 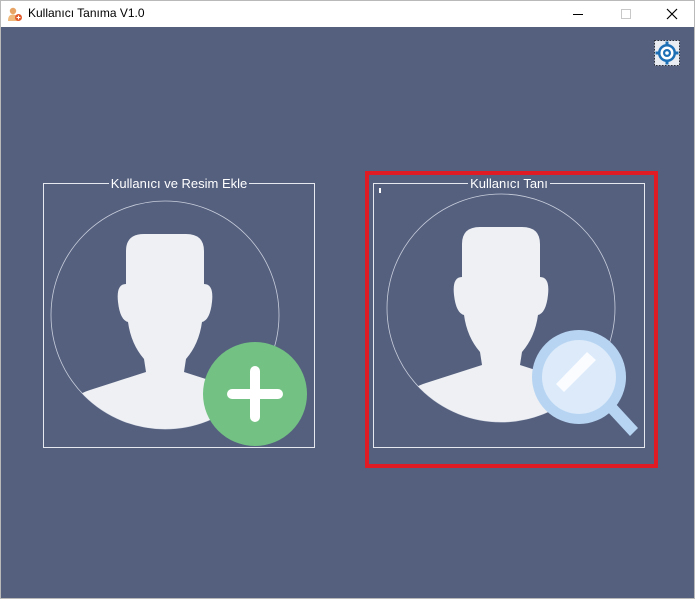 I want to click on plus-icon, so click(x=255, y=394).